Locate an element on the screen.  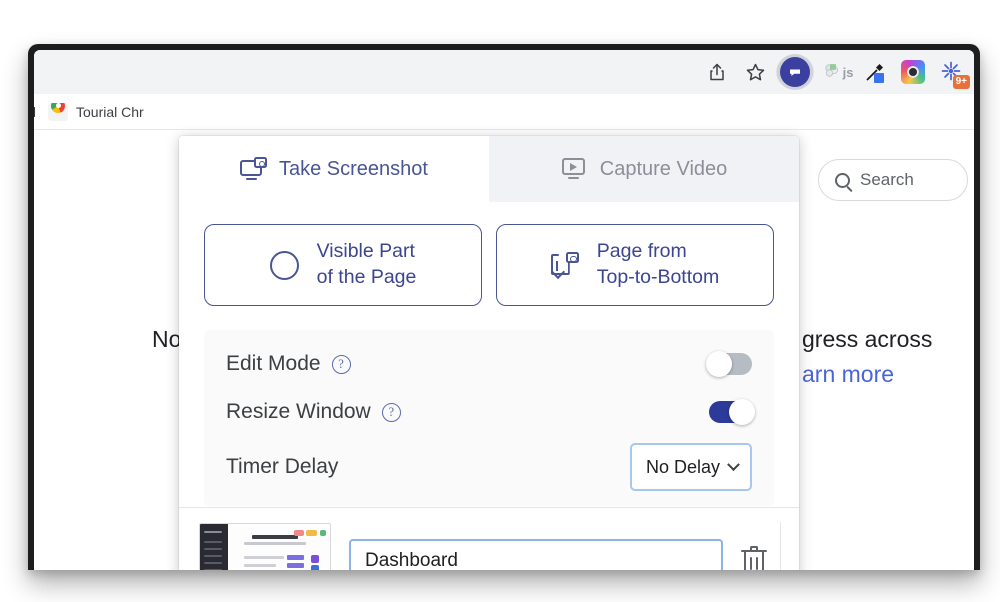
notification-badge: 9+ is located at coordinates (961, 82).